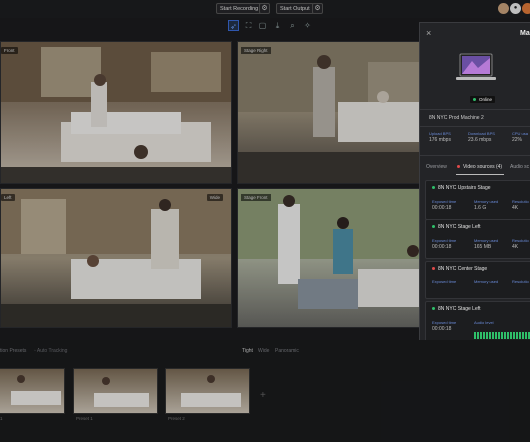 This screenshot has width=530, height=442. What do you see at coordinates (9, 50) in the screenshot?
I see `camera-label: Front` at bounding box center [9, 50].